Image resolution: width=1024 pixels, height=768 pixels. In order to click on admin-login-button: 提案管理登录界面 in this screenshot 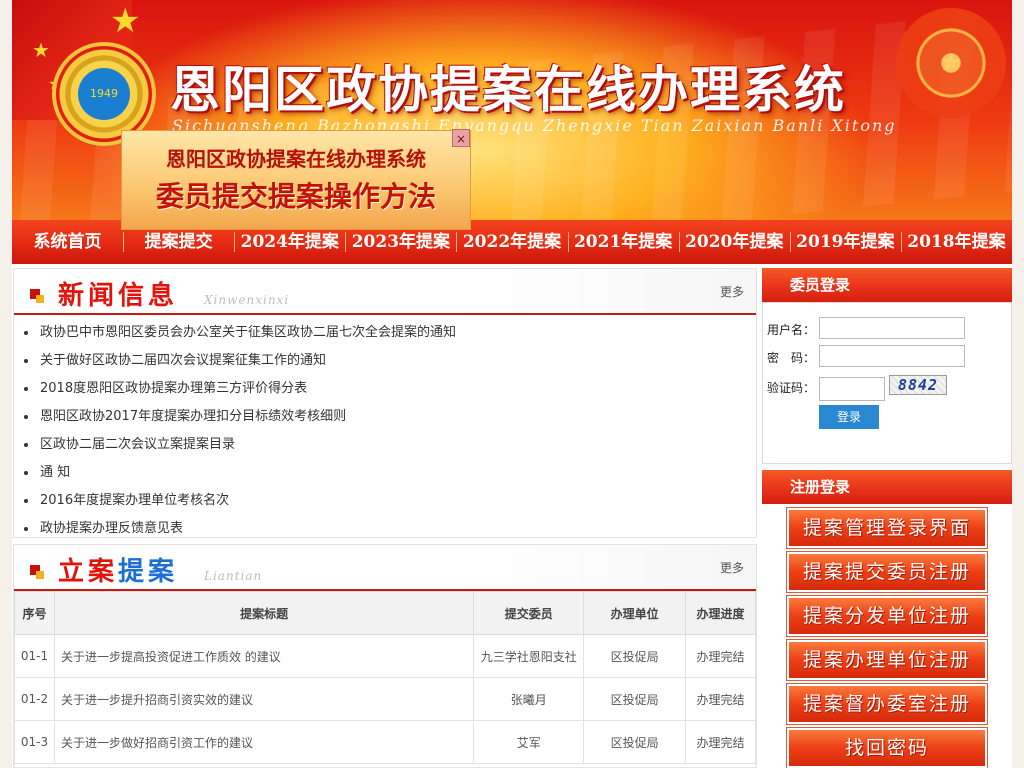, I will do `click(887, 528)`.